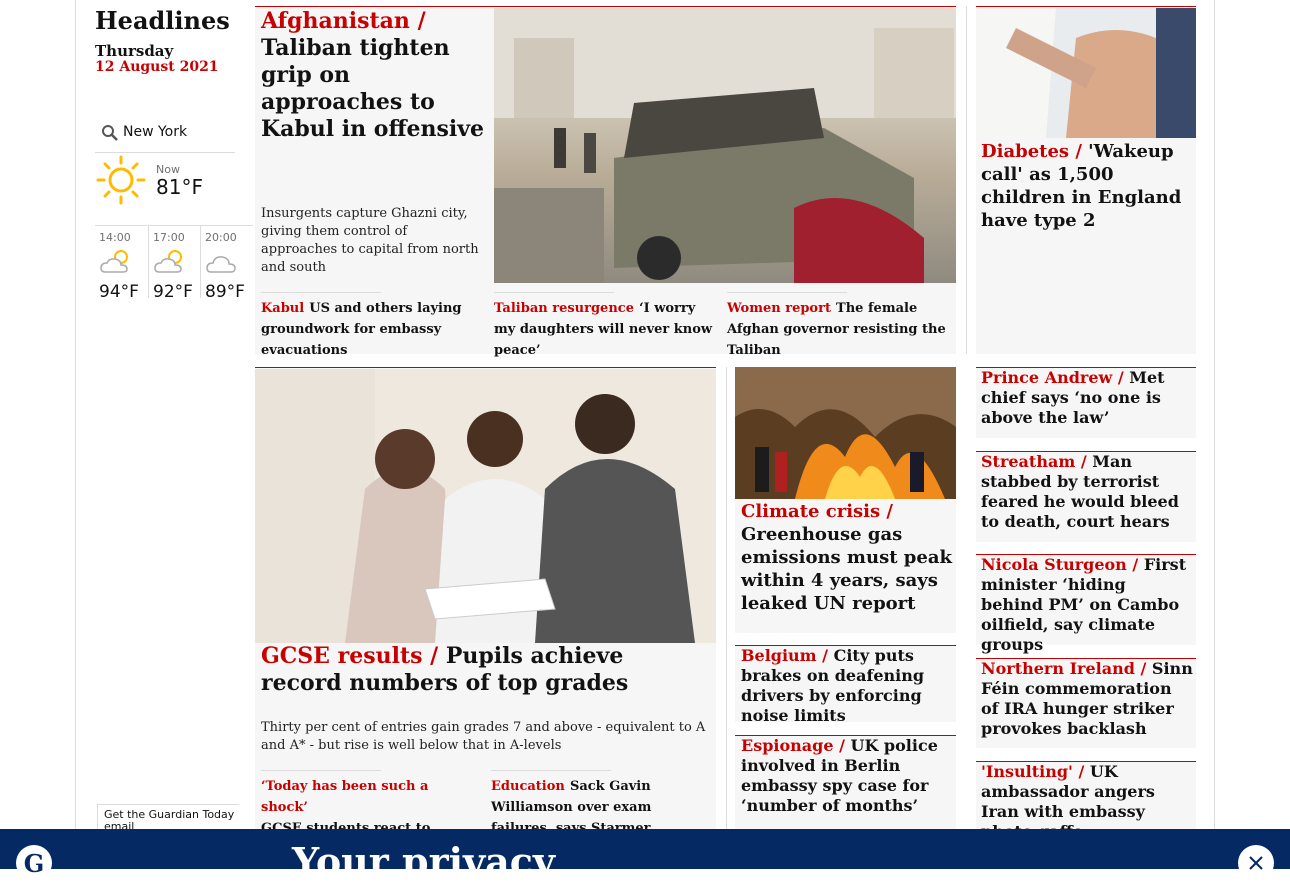  I want to click on diabetes-image, so click(1086, 73).